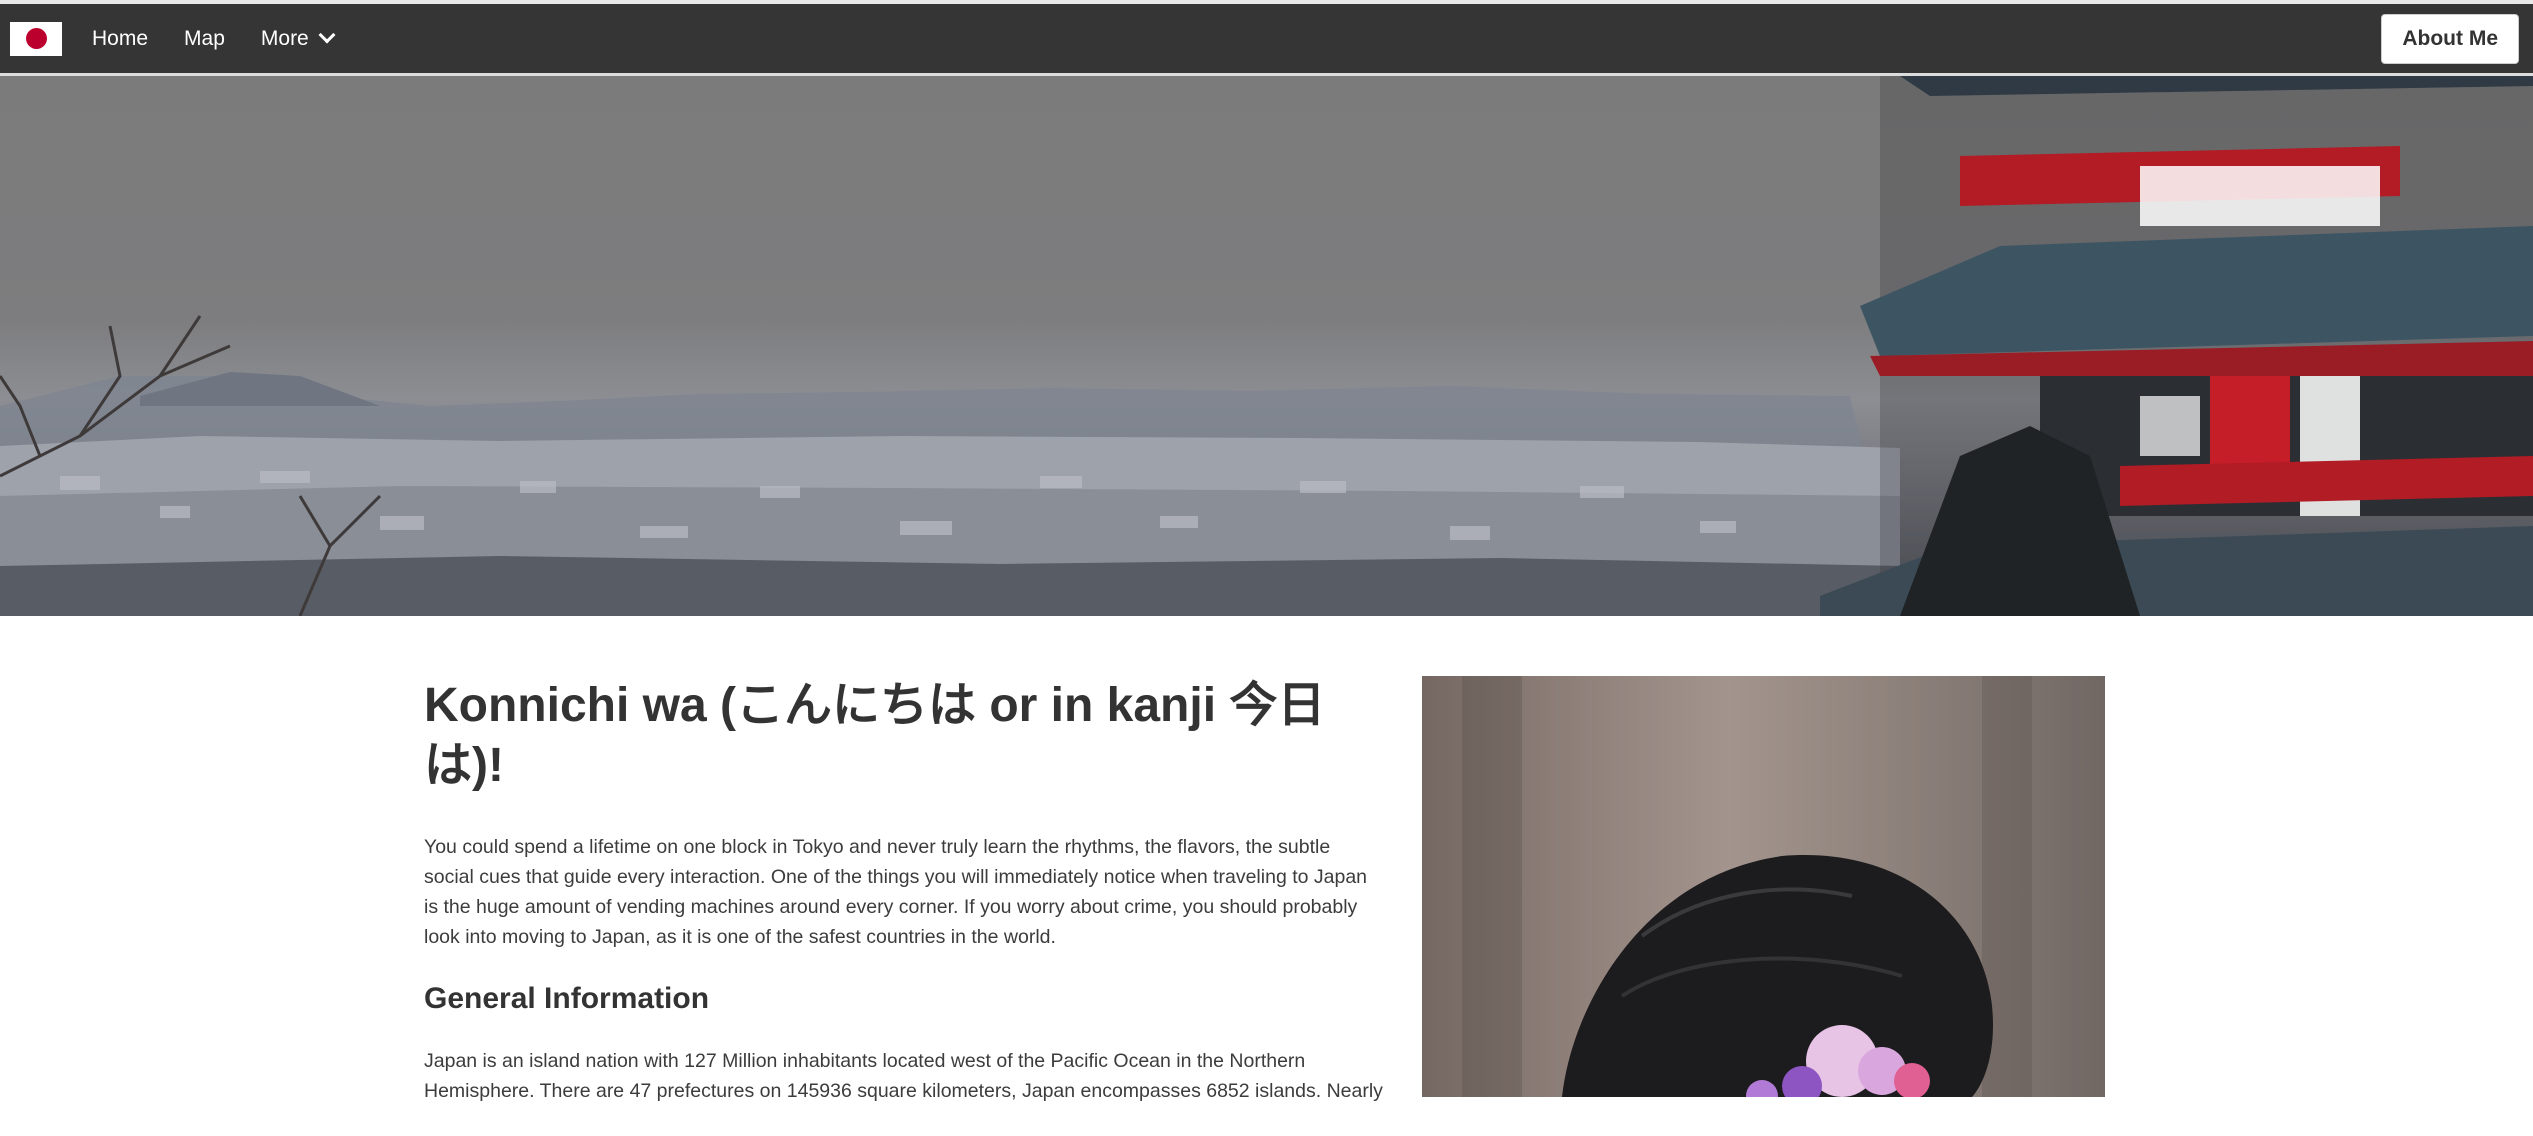  Describe the element at coordinates (1266, 38) in the screenshot. I see `top-navbar: Home Map More About Me` at that location.